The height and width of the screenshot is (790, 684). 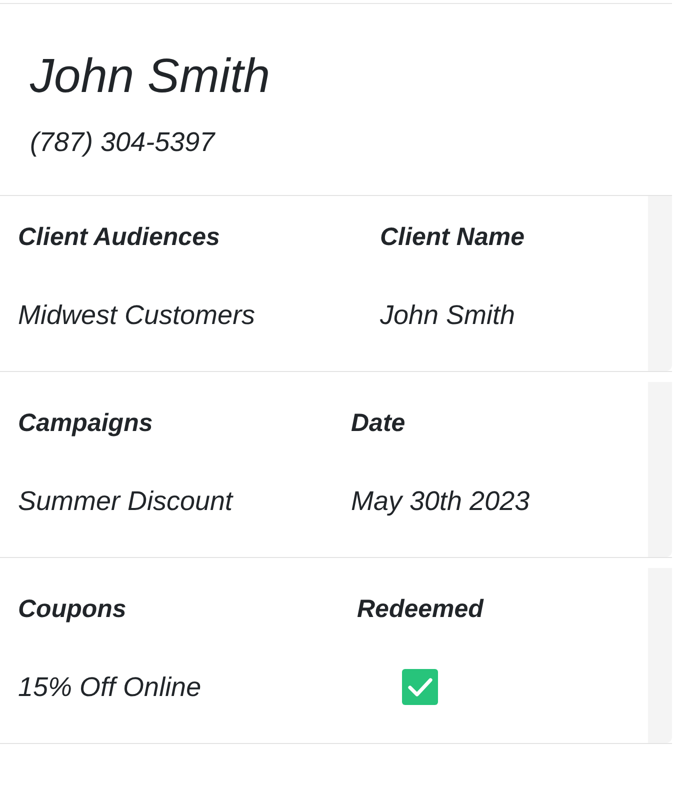 I want to click on field-label: Redeemed, so click(x=420, y=609).